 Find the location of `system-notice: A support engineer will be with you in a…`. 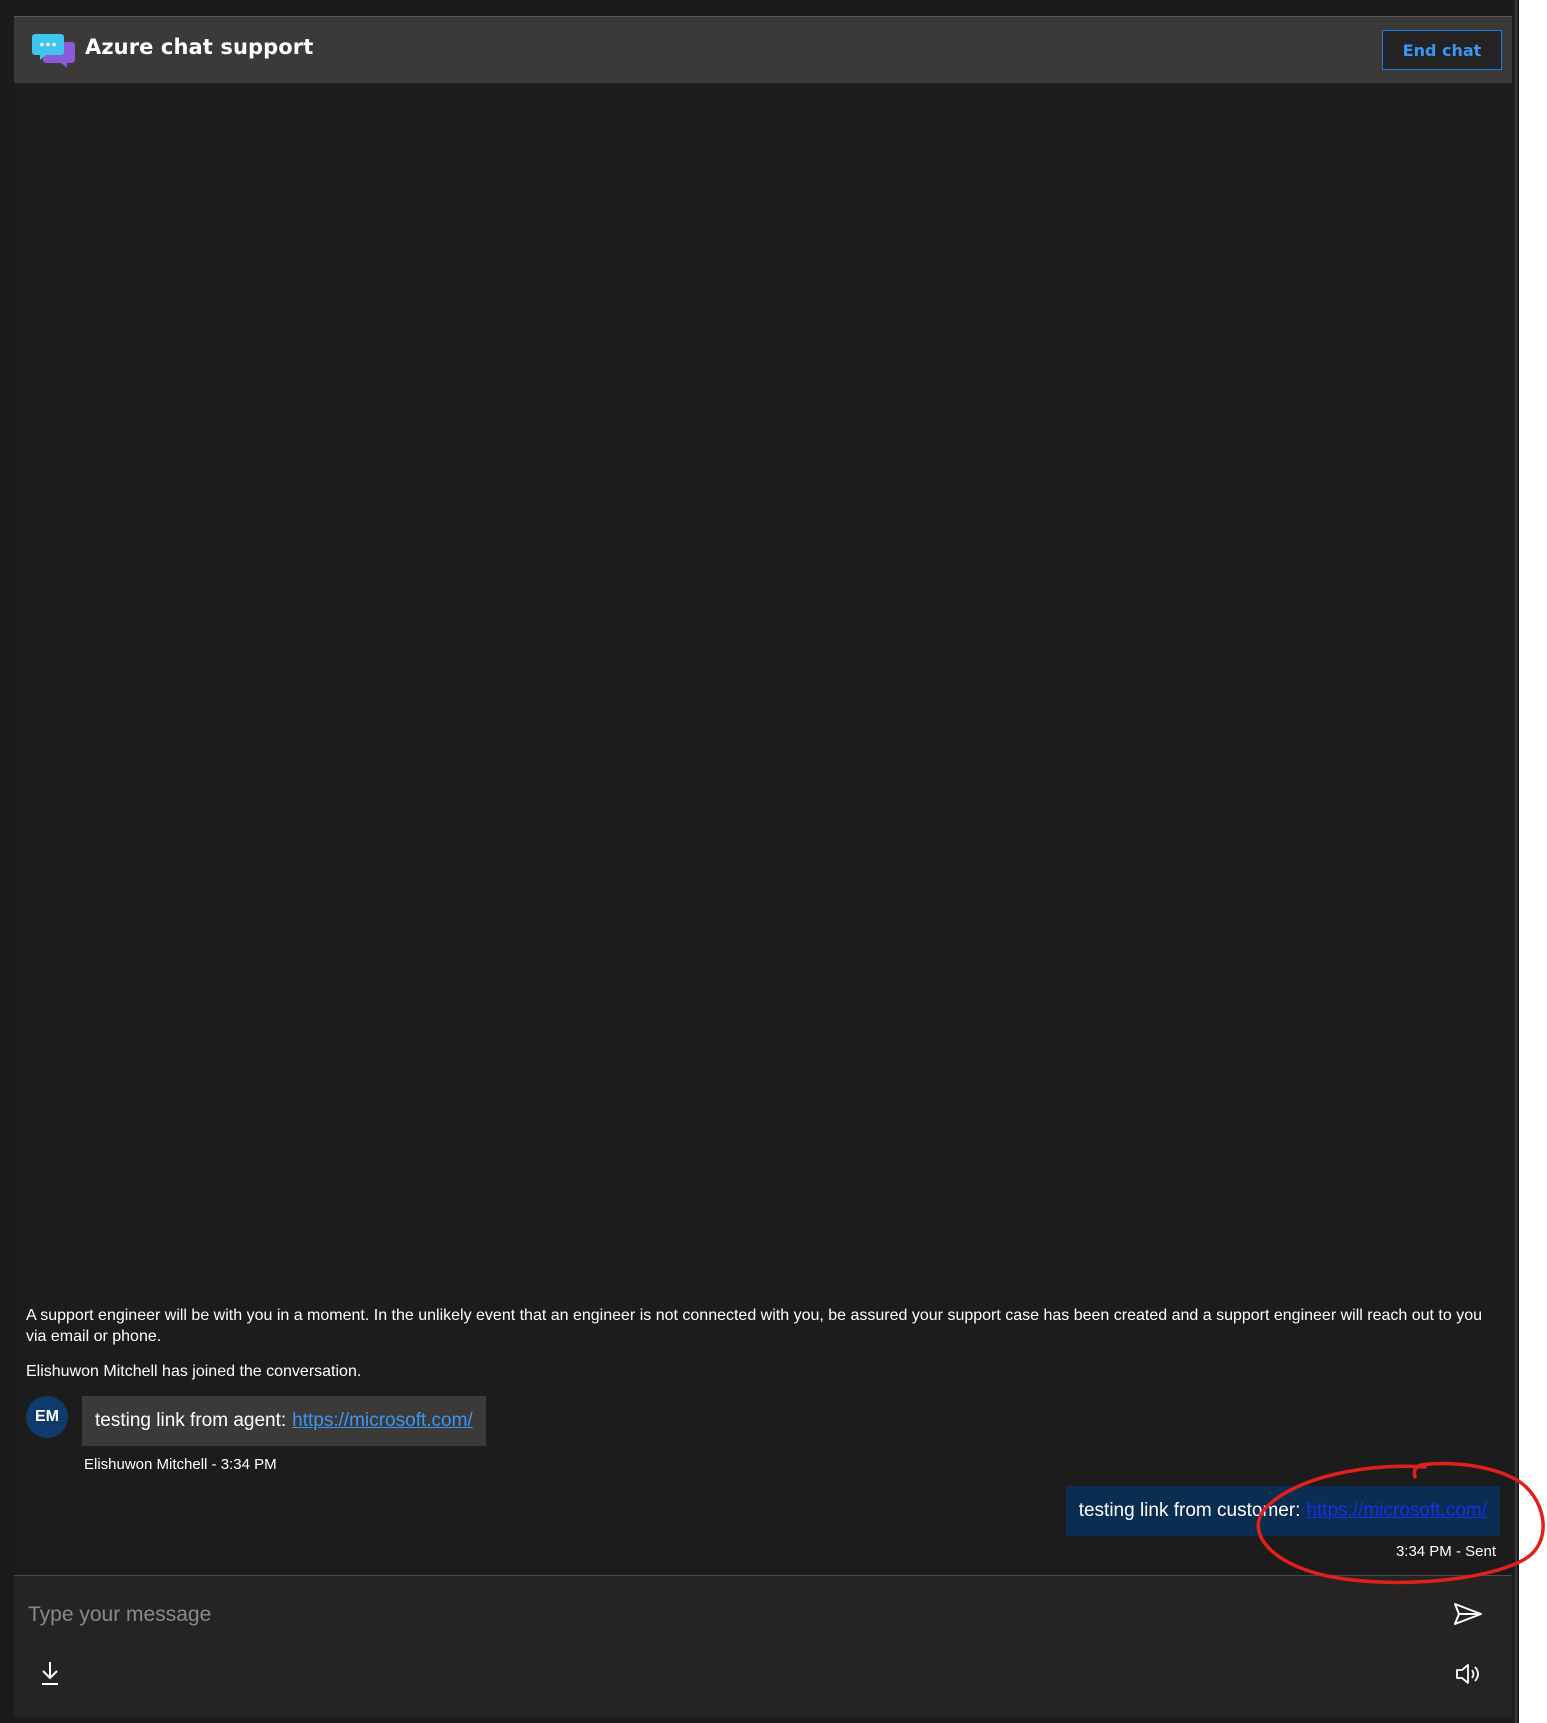

system-notice: A support engineer will be with you in a… is located at coordinates (754, 1326).